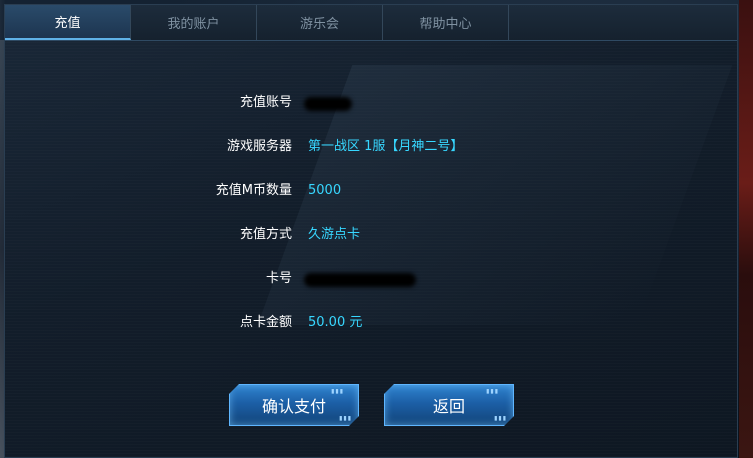 Image resolution: width=753 pixels, height=458 pixels. I want to click on tab-recharge: 充值, so click(68, 22).